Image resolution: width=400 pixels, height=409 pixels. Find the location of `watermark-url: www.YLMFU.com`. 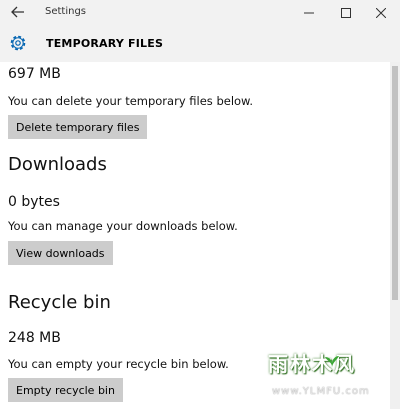

watermark-url: www.YLMFU.com is located at coordinates (321, 391).